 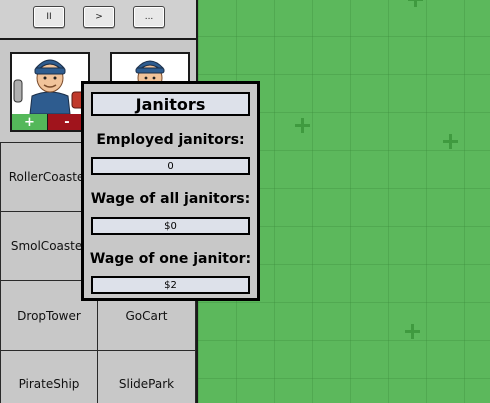 I want to click on janitor-card: + -, so click(x=50, y=92).